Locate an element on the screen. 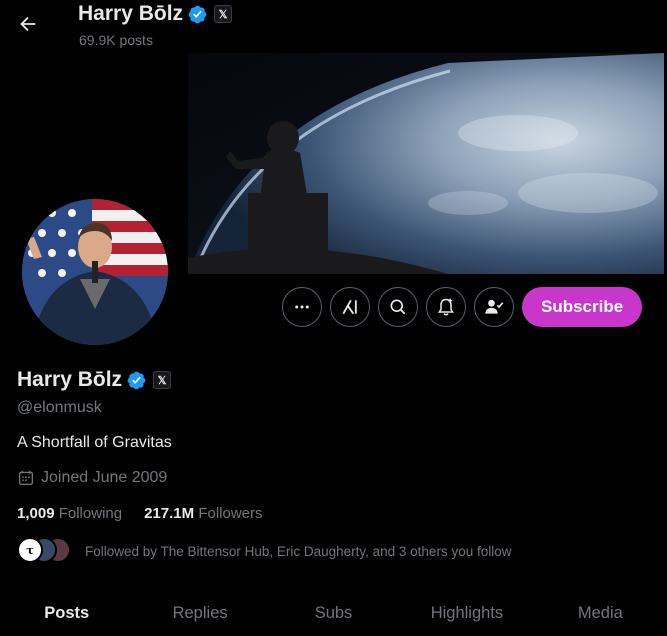  grok-button is located at coordinates (350, 307).